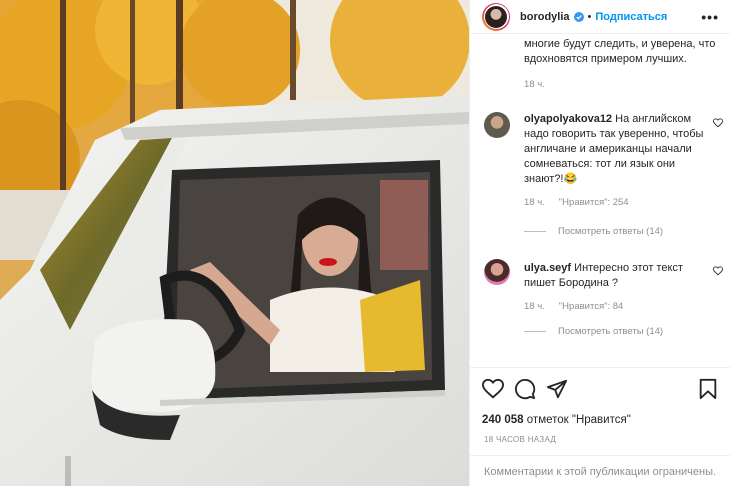 This screenshot has height=486, width=730. Describe the element at coordinates (520, 439) in the screenshot. I see `post-timestamp: 18 ЧАСОВ НАЗАД` at that location.